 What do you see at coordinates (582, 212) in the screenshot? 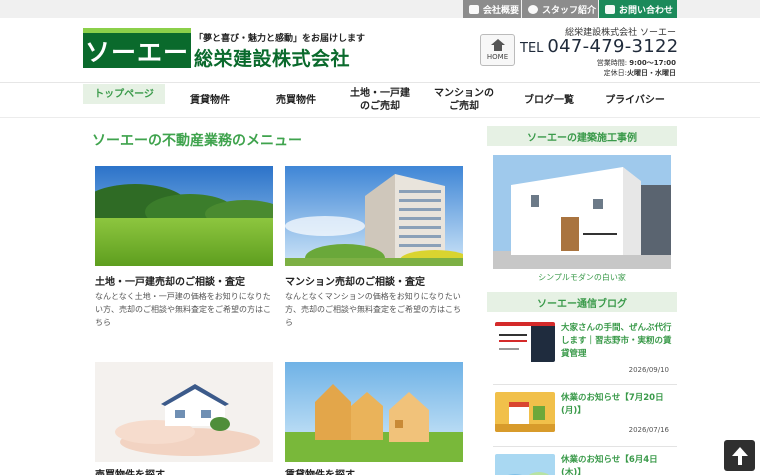
I see `white-house-photo` at bounding box center [582, 212].